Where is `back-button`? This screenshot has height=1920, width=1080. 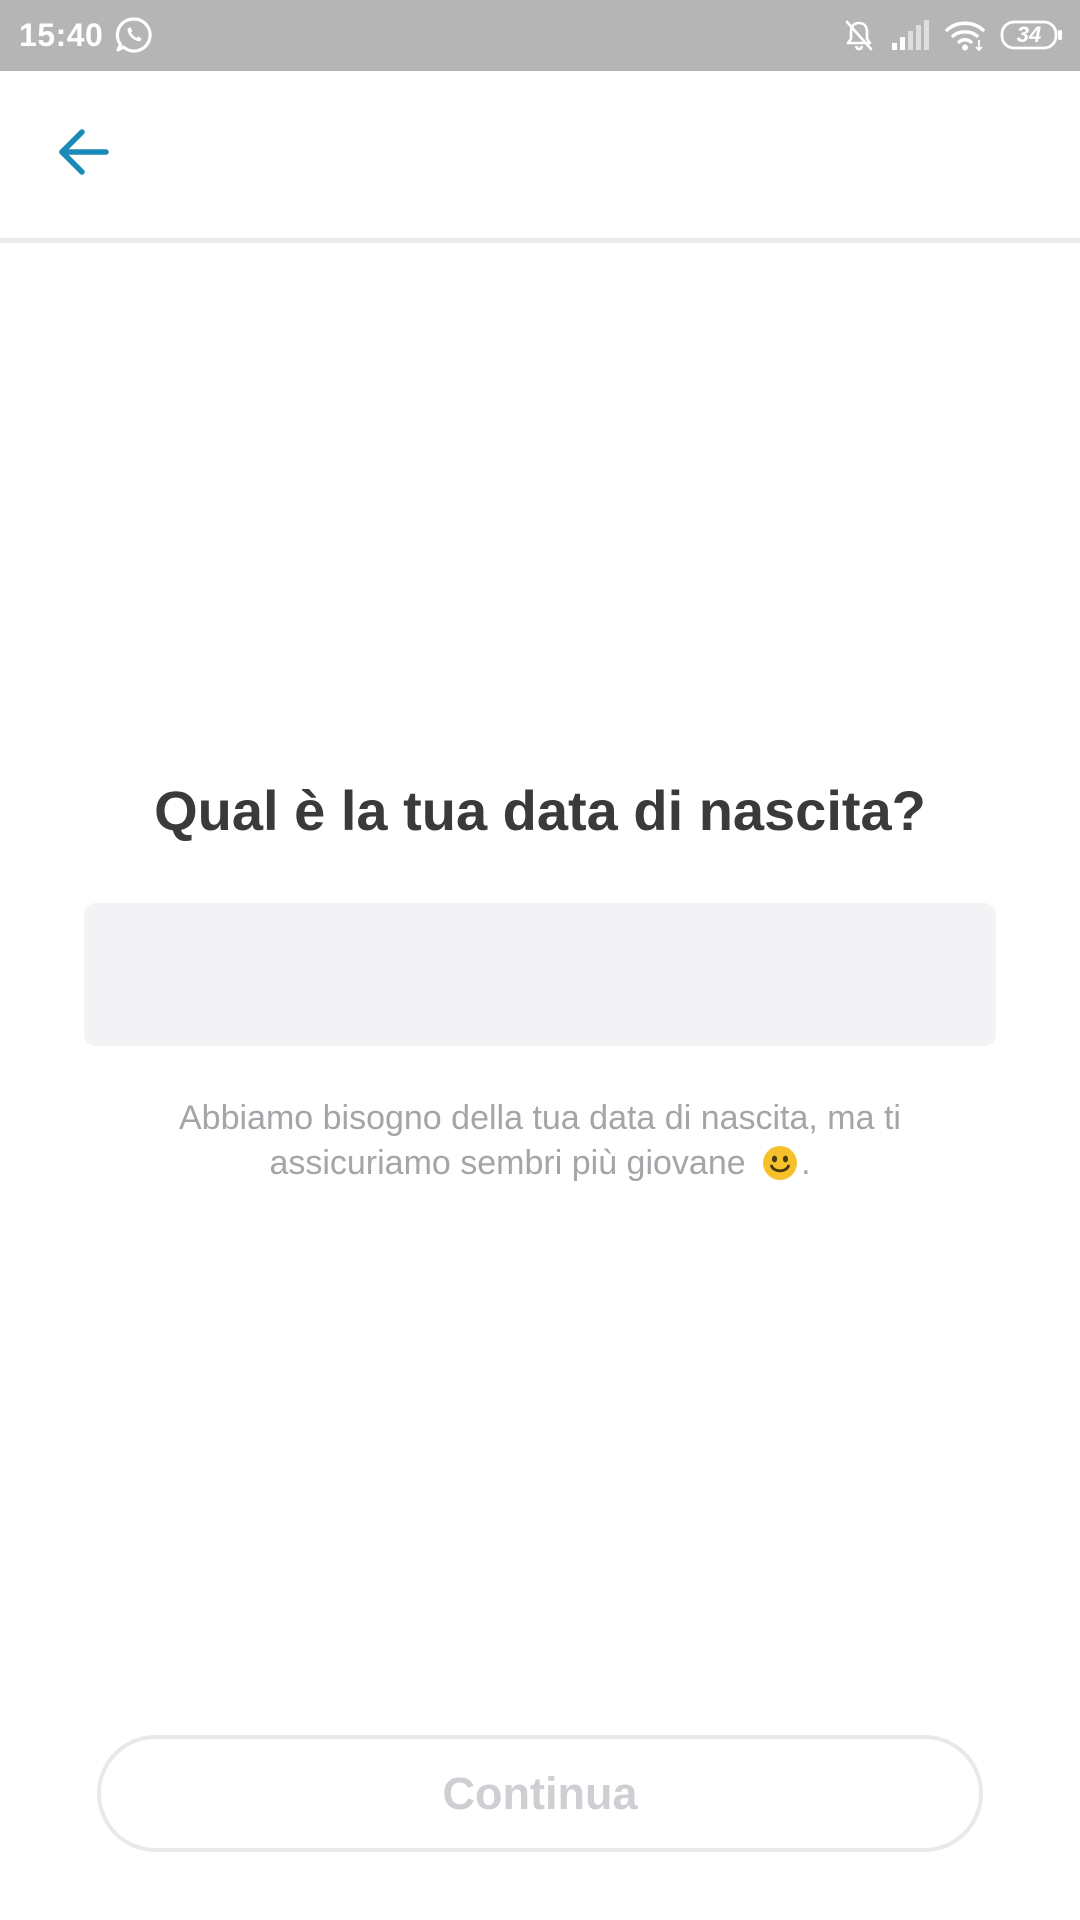
back-button is located at coordinates (84, 154).